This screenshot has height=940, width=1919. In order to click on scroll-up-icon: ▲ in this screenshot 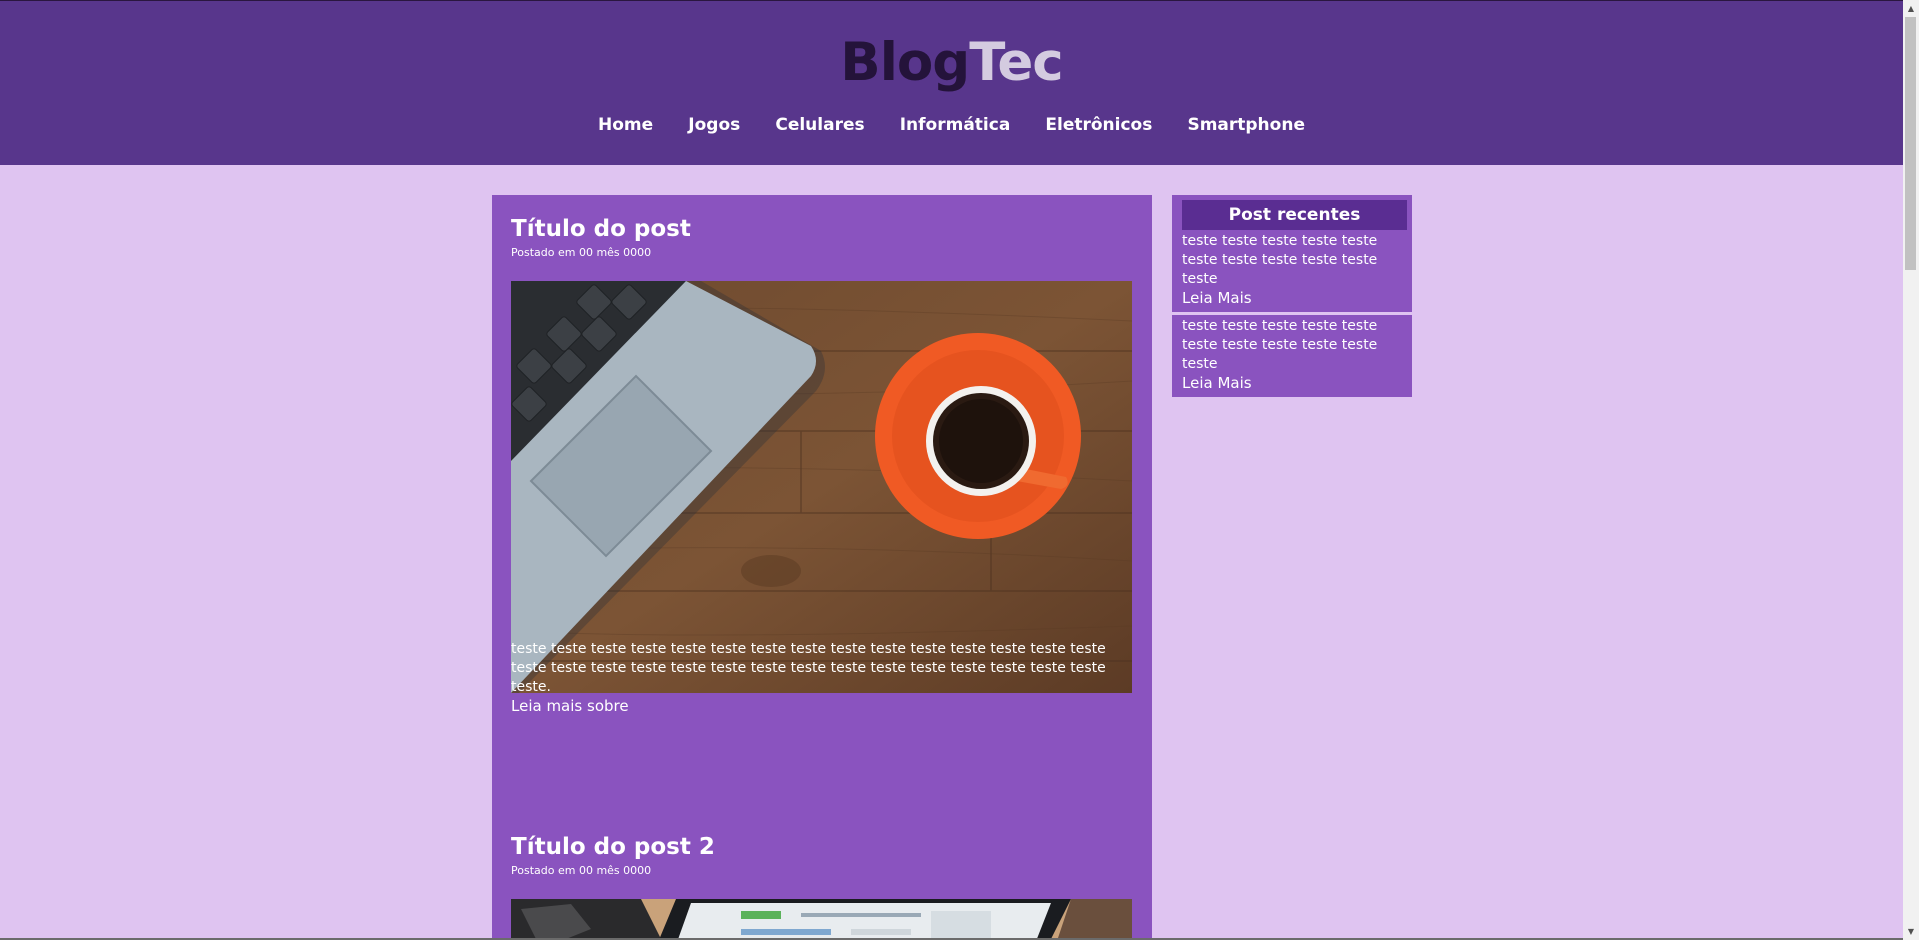, I will do `click(1911, 8)`.